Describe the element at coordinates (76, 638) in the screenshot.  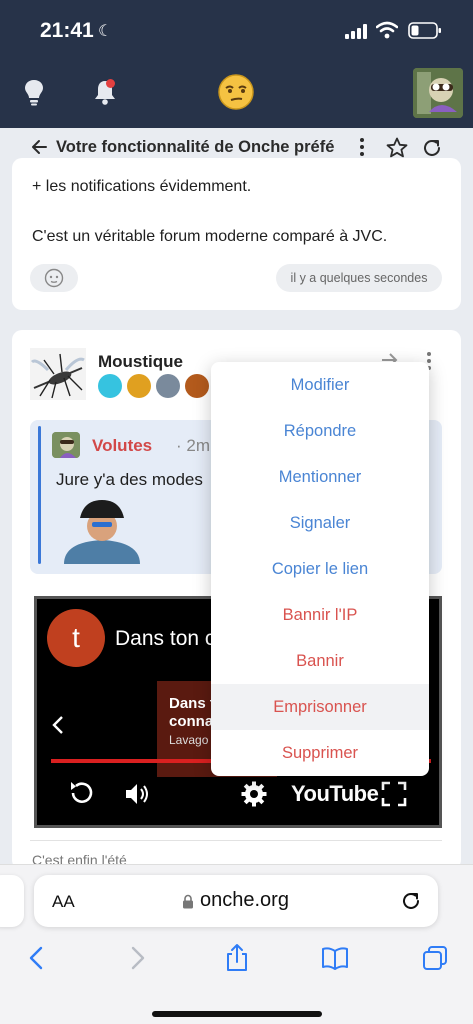
I see `channel-avatar: t` at that location.